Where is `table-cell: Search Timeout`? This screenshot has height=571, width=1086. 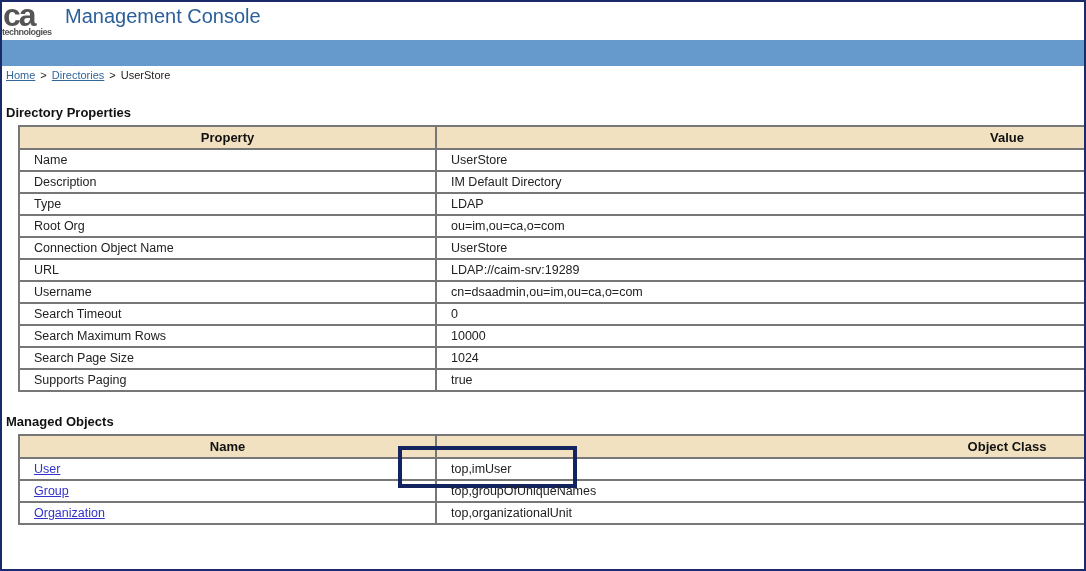
table-cell: Search Timeout is located at coordinates (227, 314).